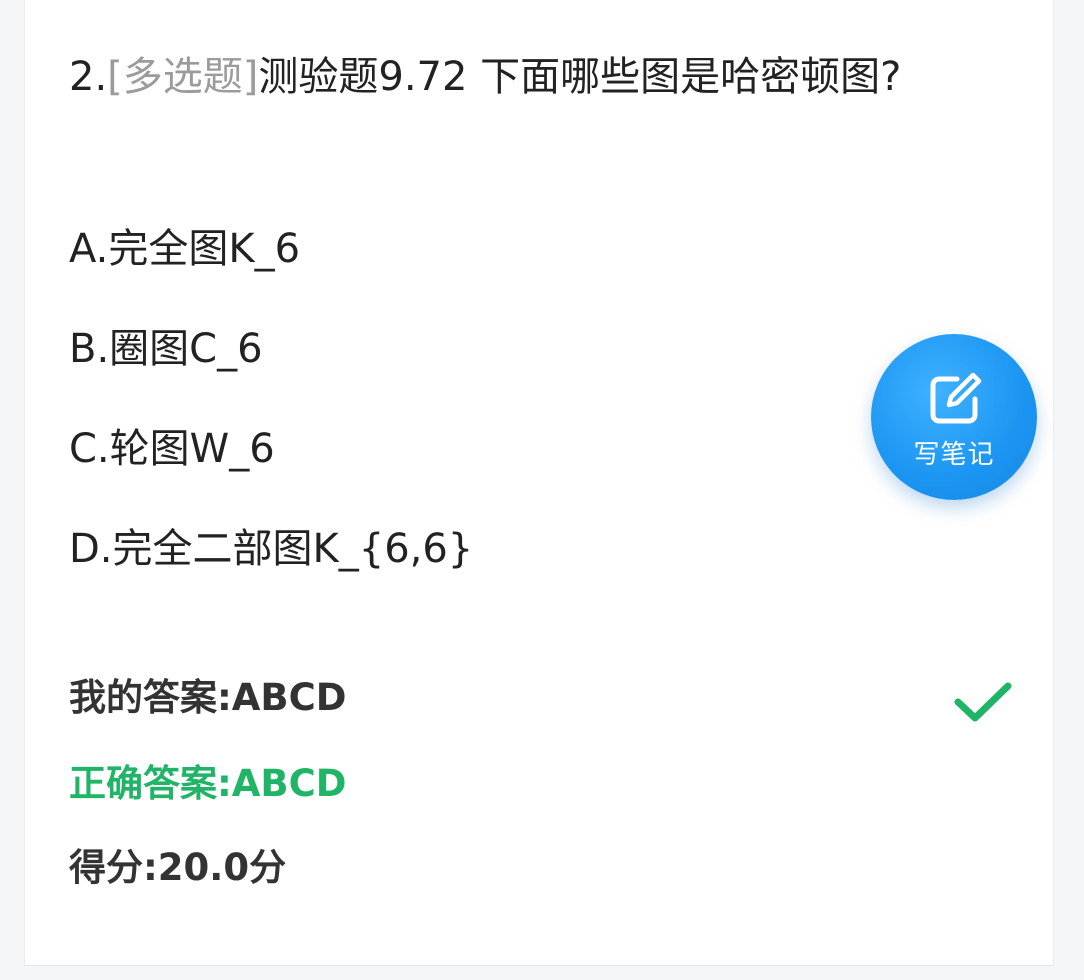  I want to click on score-label: 得分:, so click(113, 867).